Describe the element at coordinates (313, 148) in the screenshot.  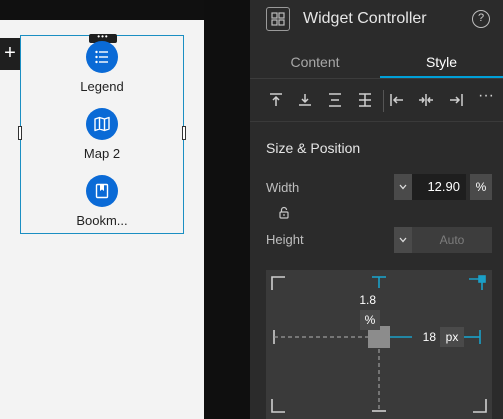
I see `section-title: Size & Position` at that location.